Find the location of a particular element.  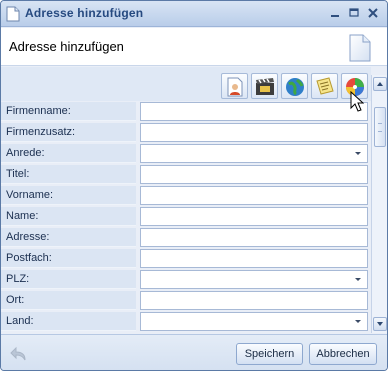

field-label: Titel: is located at coordinates (68, 174).